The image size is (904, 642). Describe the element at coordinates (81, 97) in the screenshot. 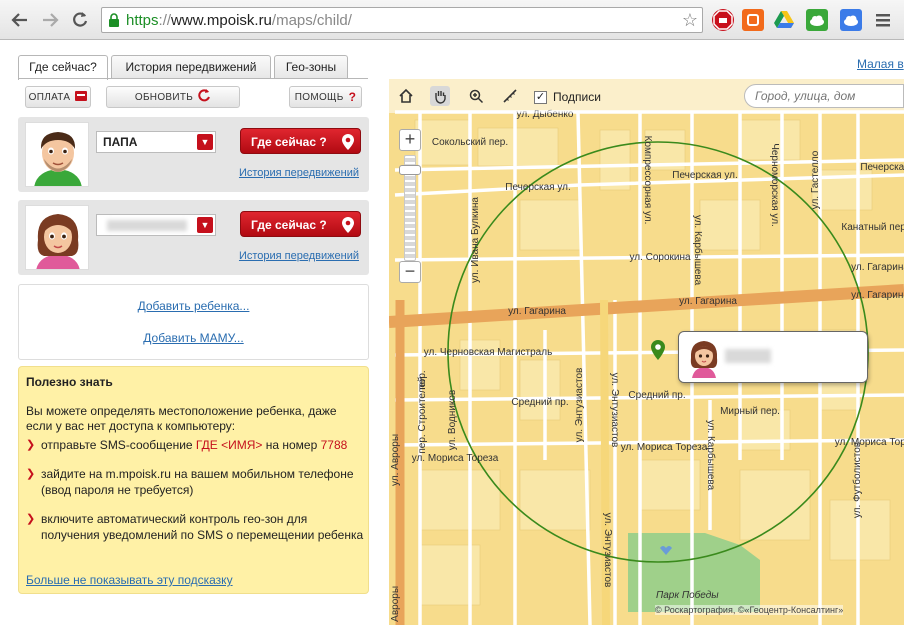

I see `card-icon` at that location.